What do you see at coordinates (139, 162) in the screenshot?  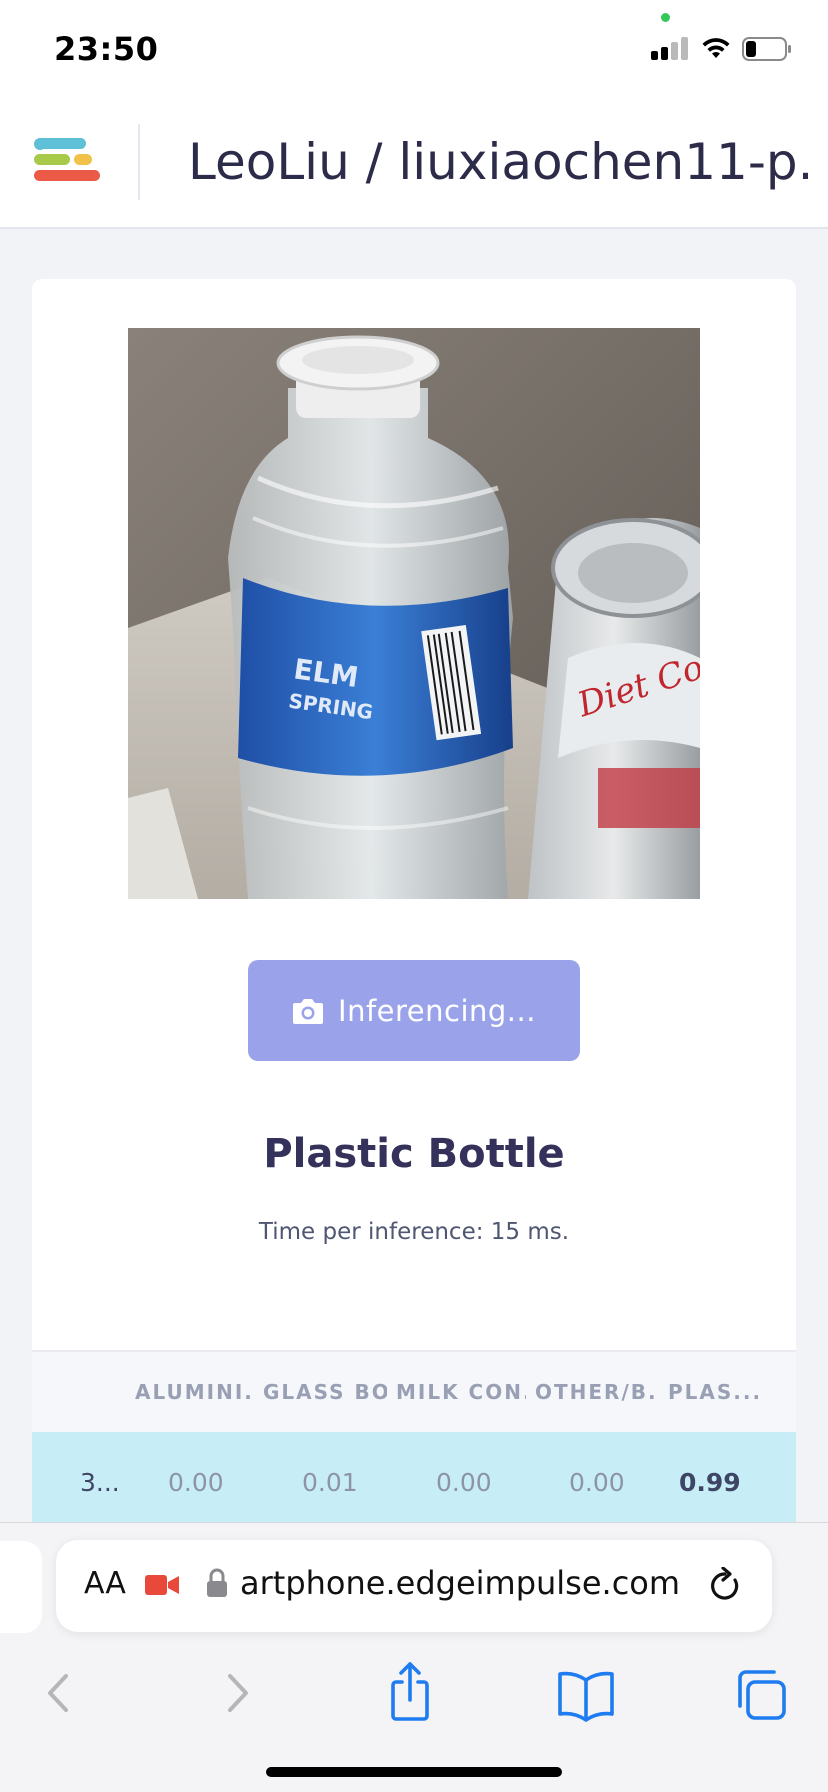 I see `header-divider` at bounding box center [139, 162].